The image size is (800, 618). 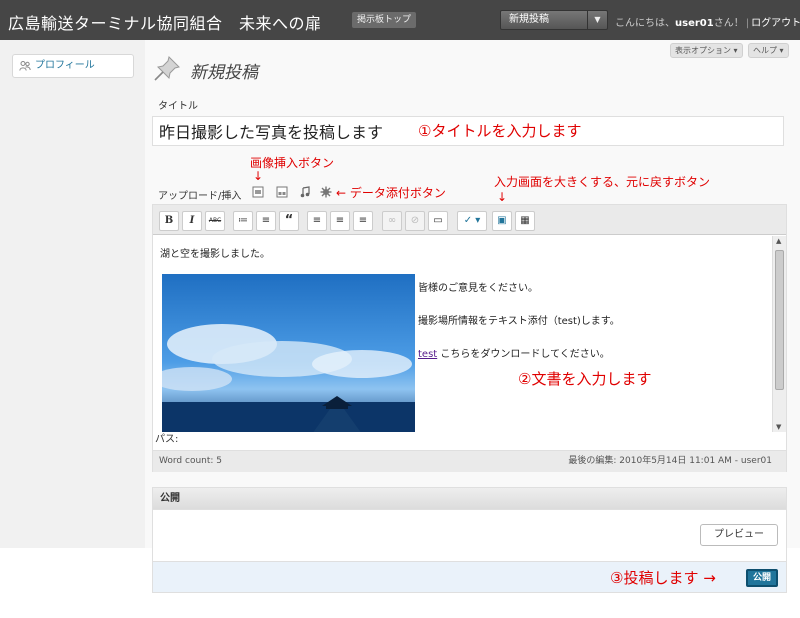 What do you see at coordinates (597, 20) in the screenshot?
I see `chevron-down-icon: ▼` at bounding box center [597, 20].